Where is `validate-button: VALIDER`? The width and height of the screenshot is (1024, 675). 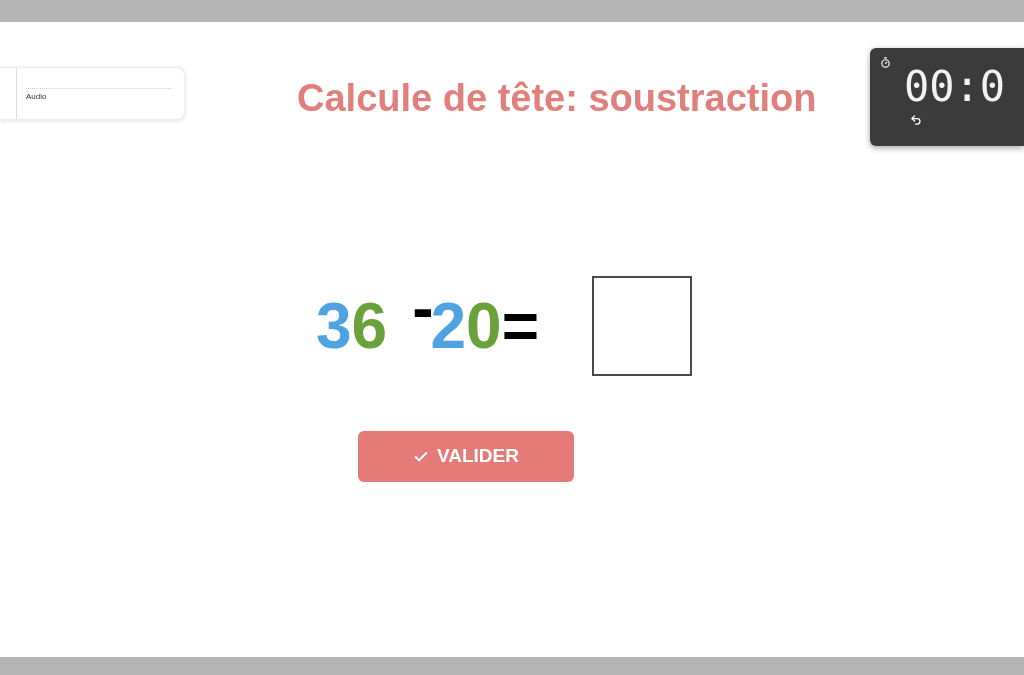
validate-button: VALIDER is located at coordinates (466, 456).